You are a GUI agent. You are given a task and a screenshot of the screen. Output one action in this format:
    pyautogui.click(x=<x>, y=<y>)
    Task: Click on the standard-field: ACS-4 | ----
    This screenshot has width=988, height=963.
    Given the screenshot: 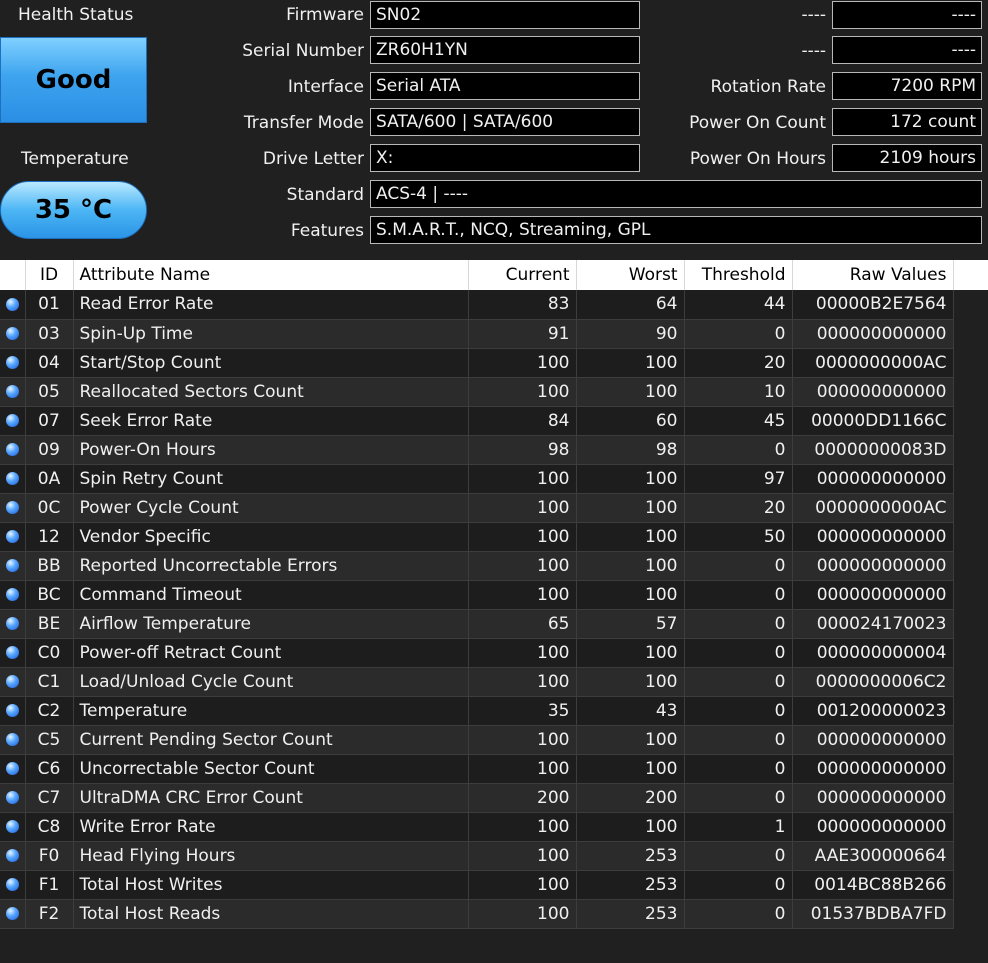 What is the action you would take?
    pyautogui.click(x=676, y=194)
    